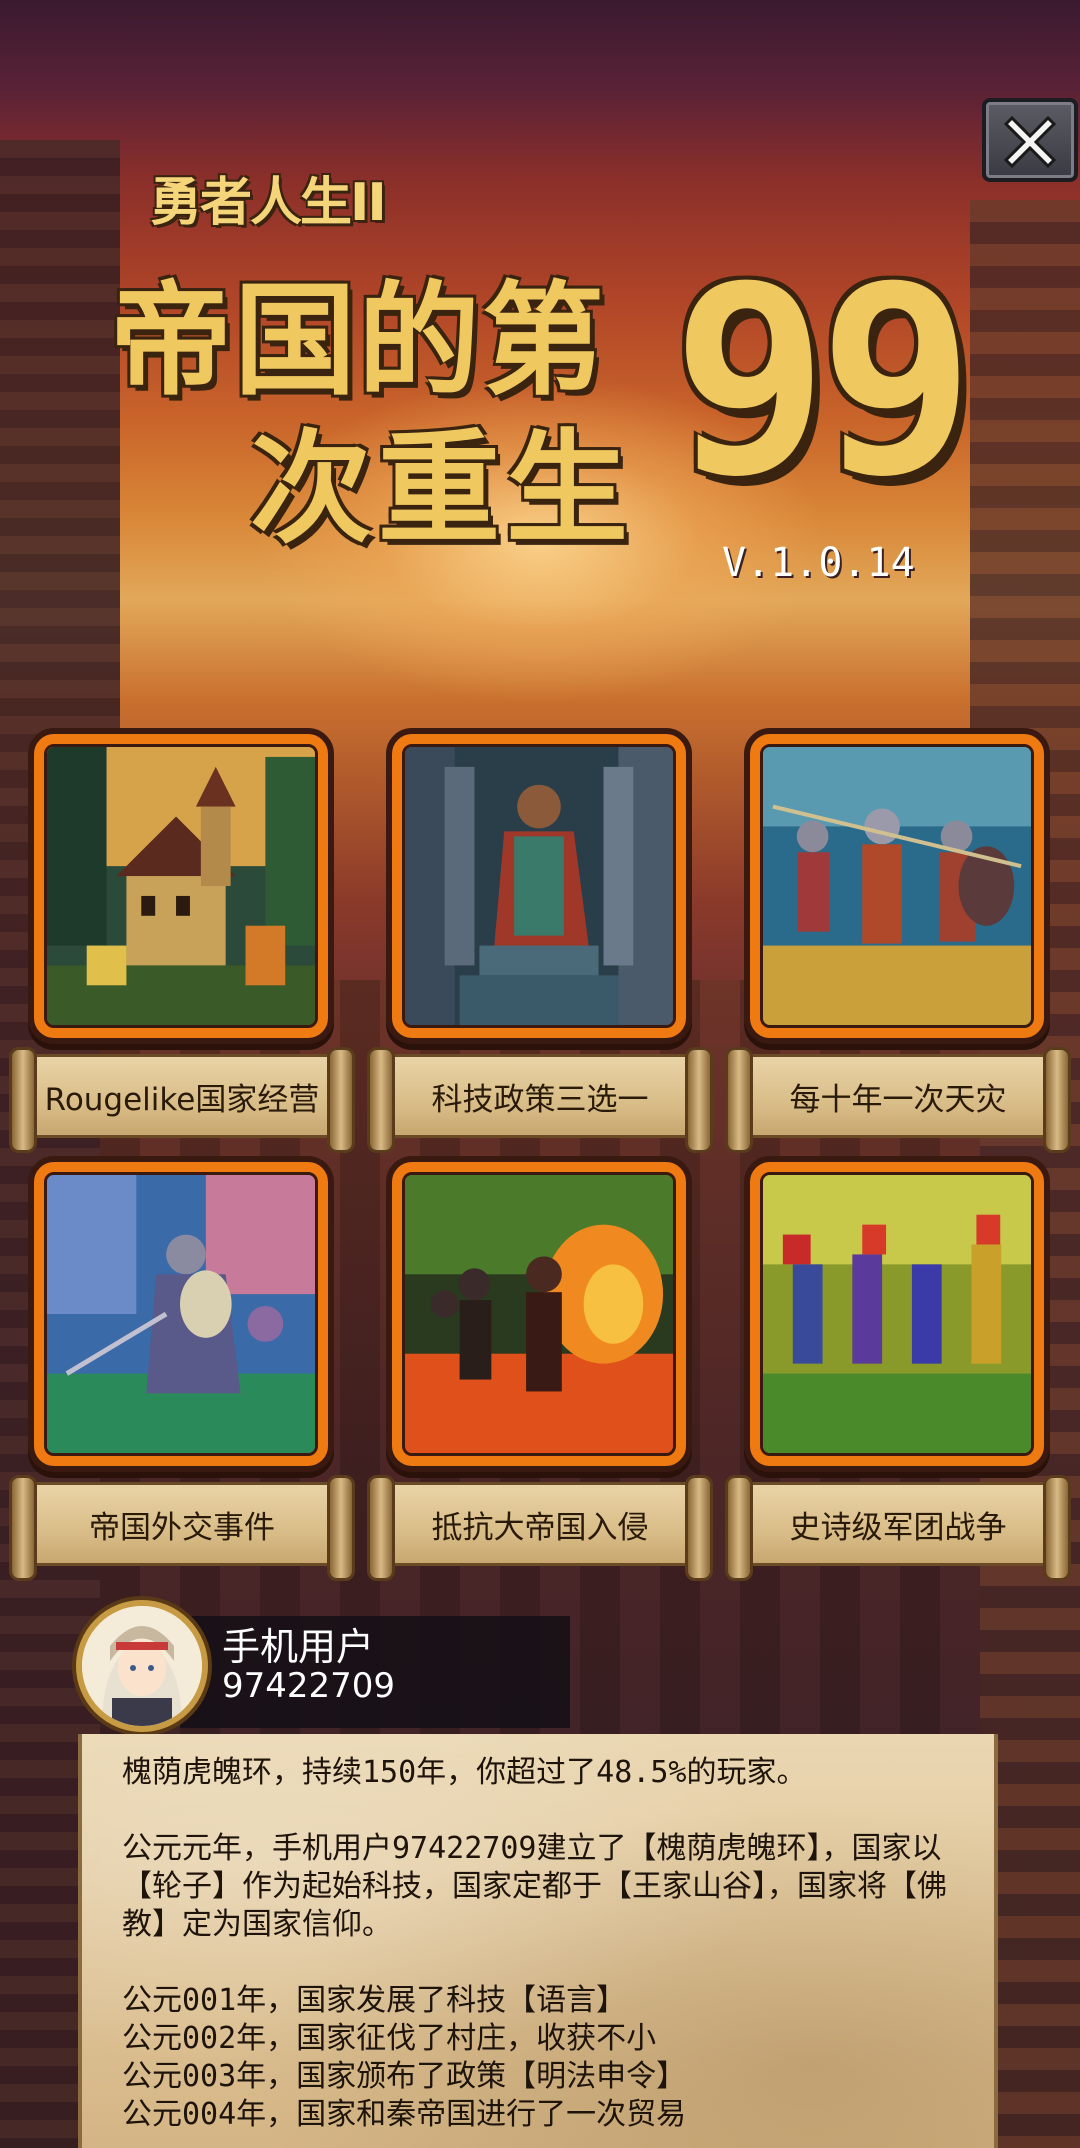  I want to click on game-subtitle: 勇者人生II, so click(268, 203).